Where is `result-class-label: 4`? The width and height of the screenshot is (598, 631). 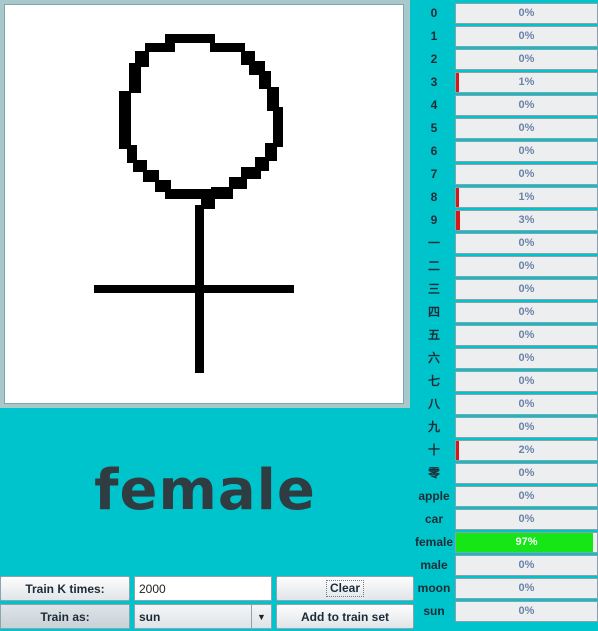
result-class-label: 4 is located at coordinates (434, 105).